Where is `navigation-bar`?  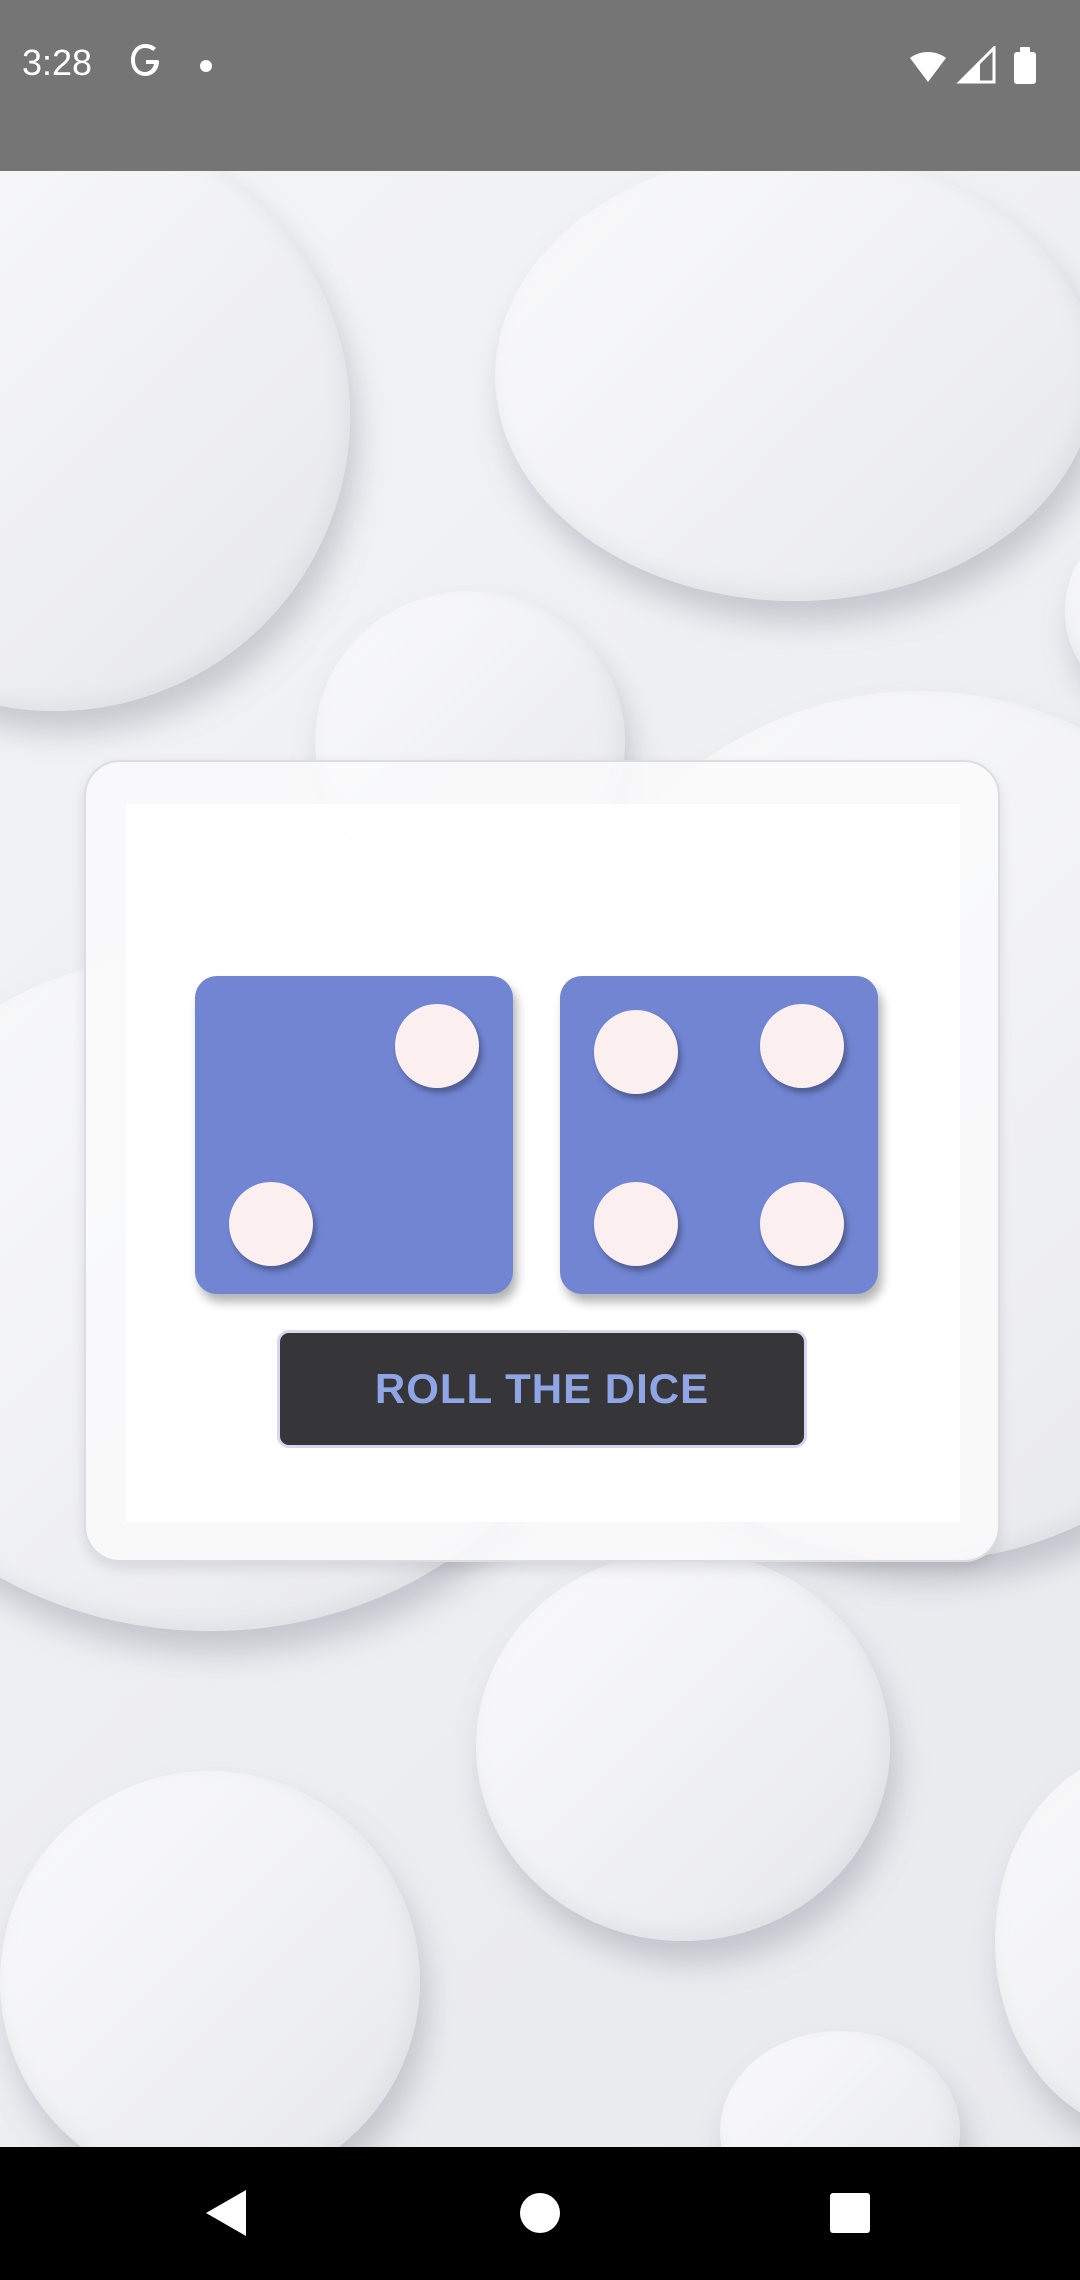 navigation-bar is located at coordinates (540, 2213).